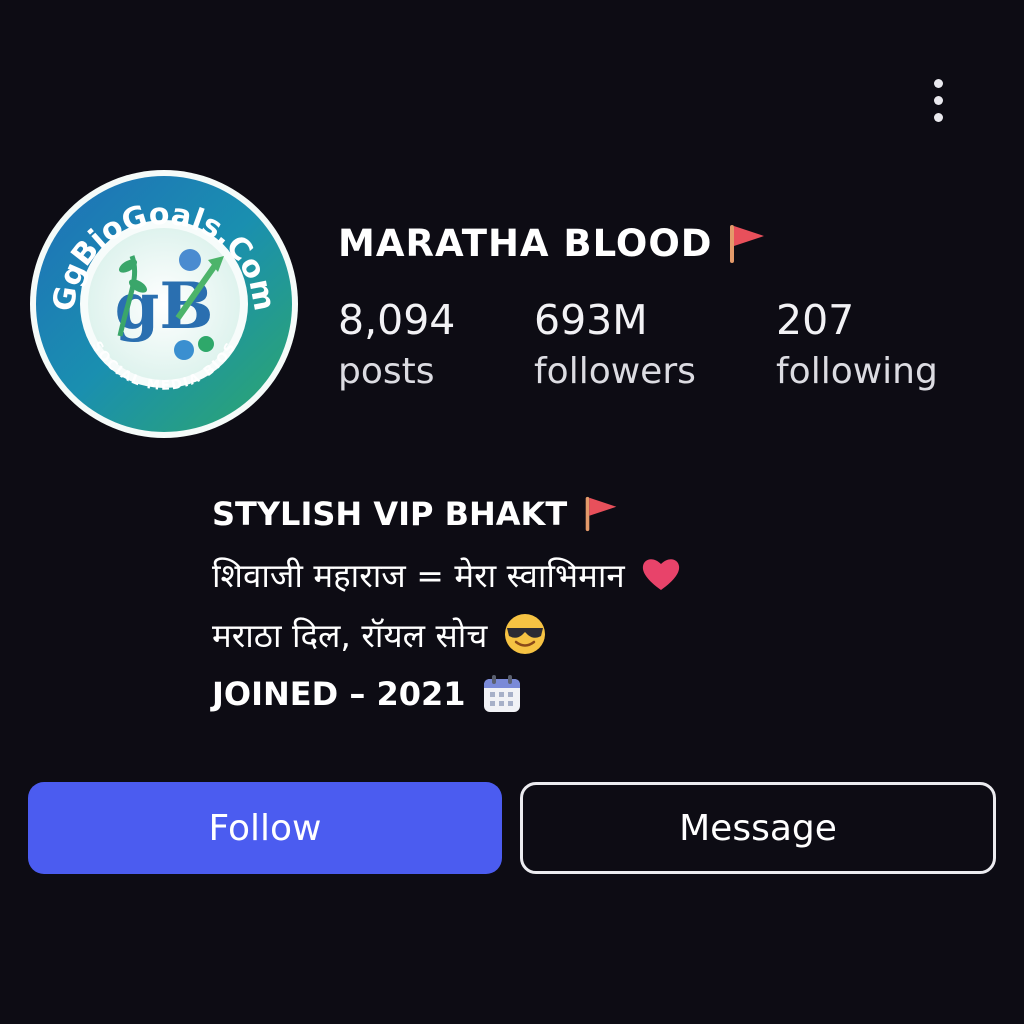  What do you see at coordinates (418, 575) in the screenshot?
I see `bio-line-2-text: शिवाजी महाराज = मेरा स्वाभिमान` at bounding box center [418, 575].